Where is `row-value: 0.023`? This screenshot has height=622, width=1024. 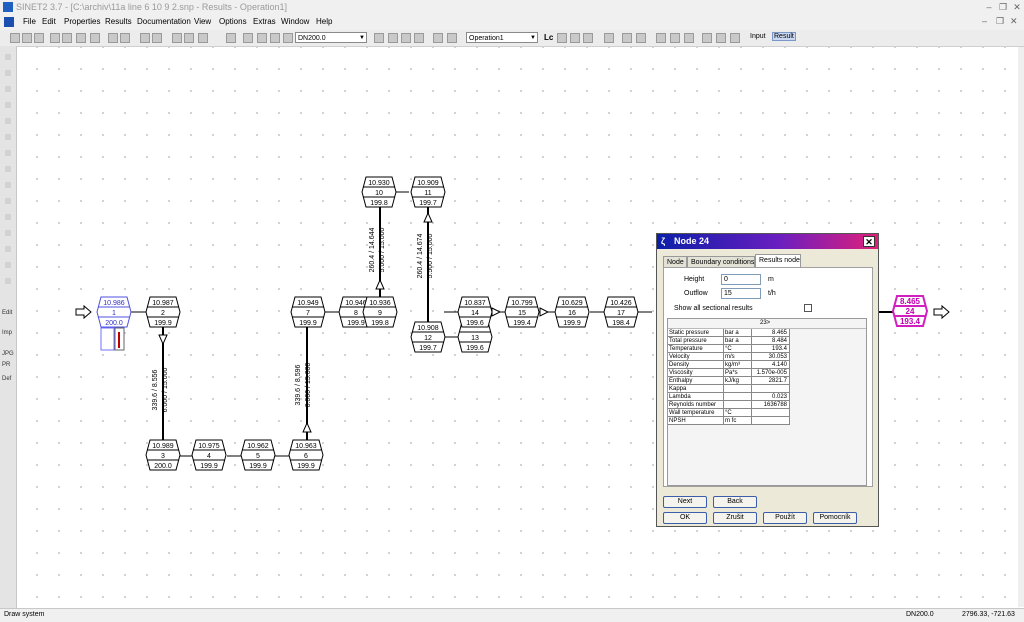
row-value: 0.023 is located at coordinates (771, 397).